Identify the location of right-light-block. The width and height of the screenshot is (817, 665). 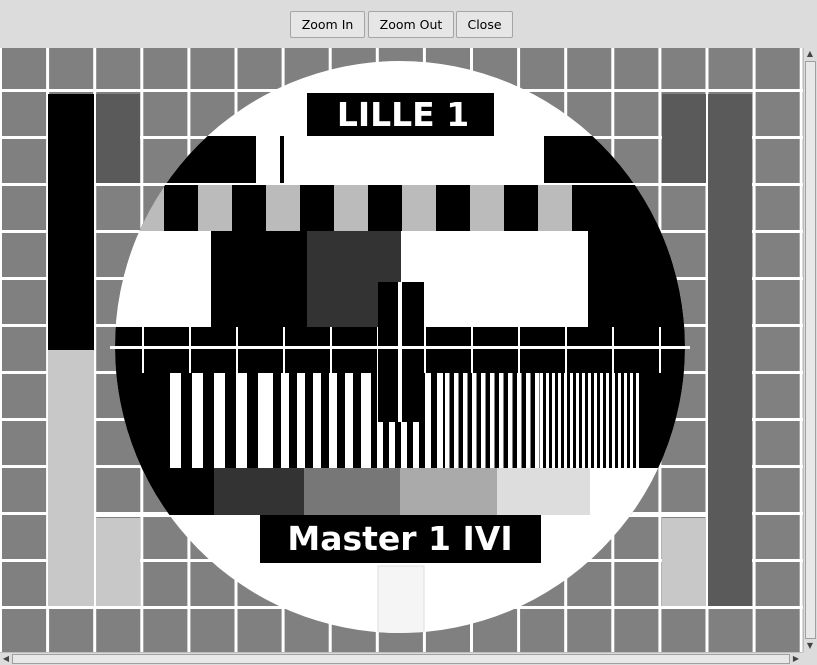
(684, 562).